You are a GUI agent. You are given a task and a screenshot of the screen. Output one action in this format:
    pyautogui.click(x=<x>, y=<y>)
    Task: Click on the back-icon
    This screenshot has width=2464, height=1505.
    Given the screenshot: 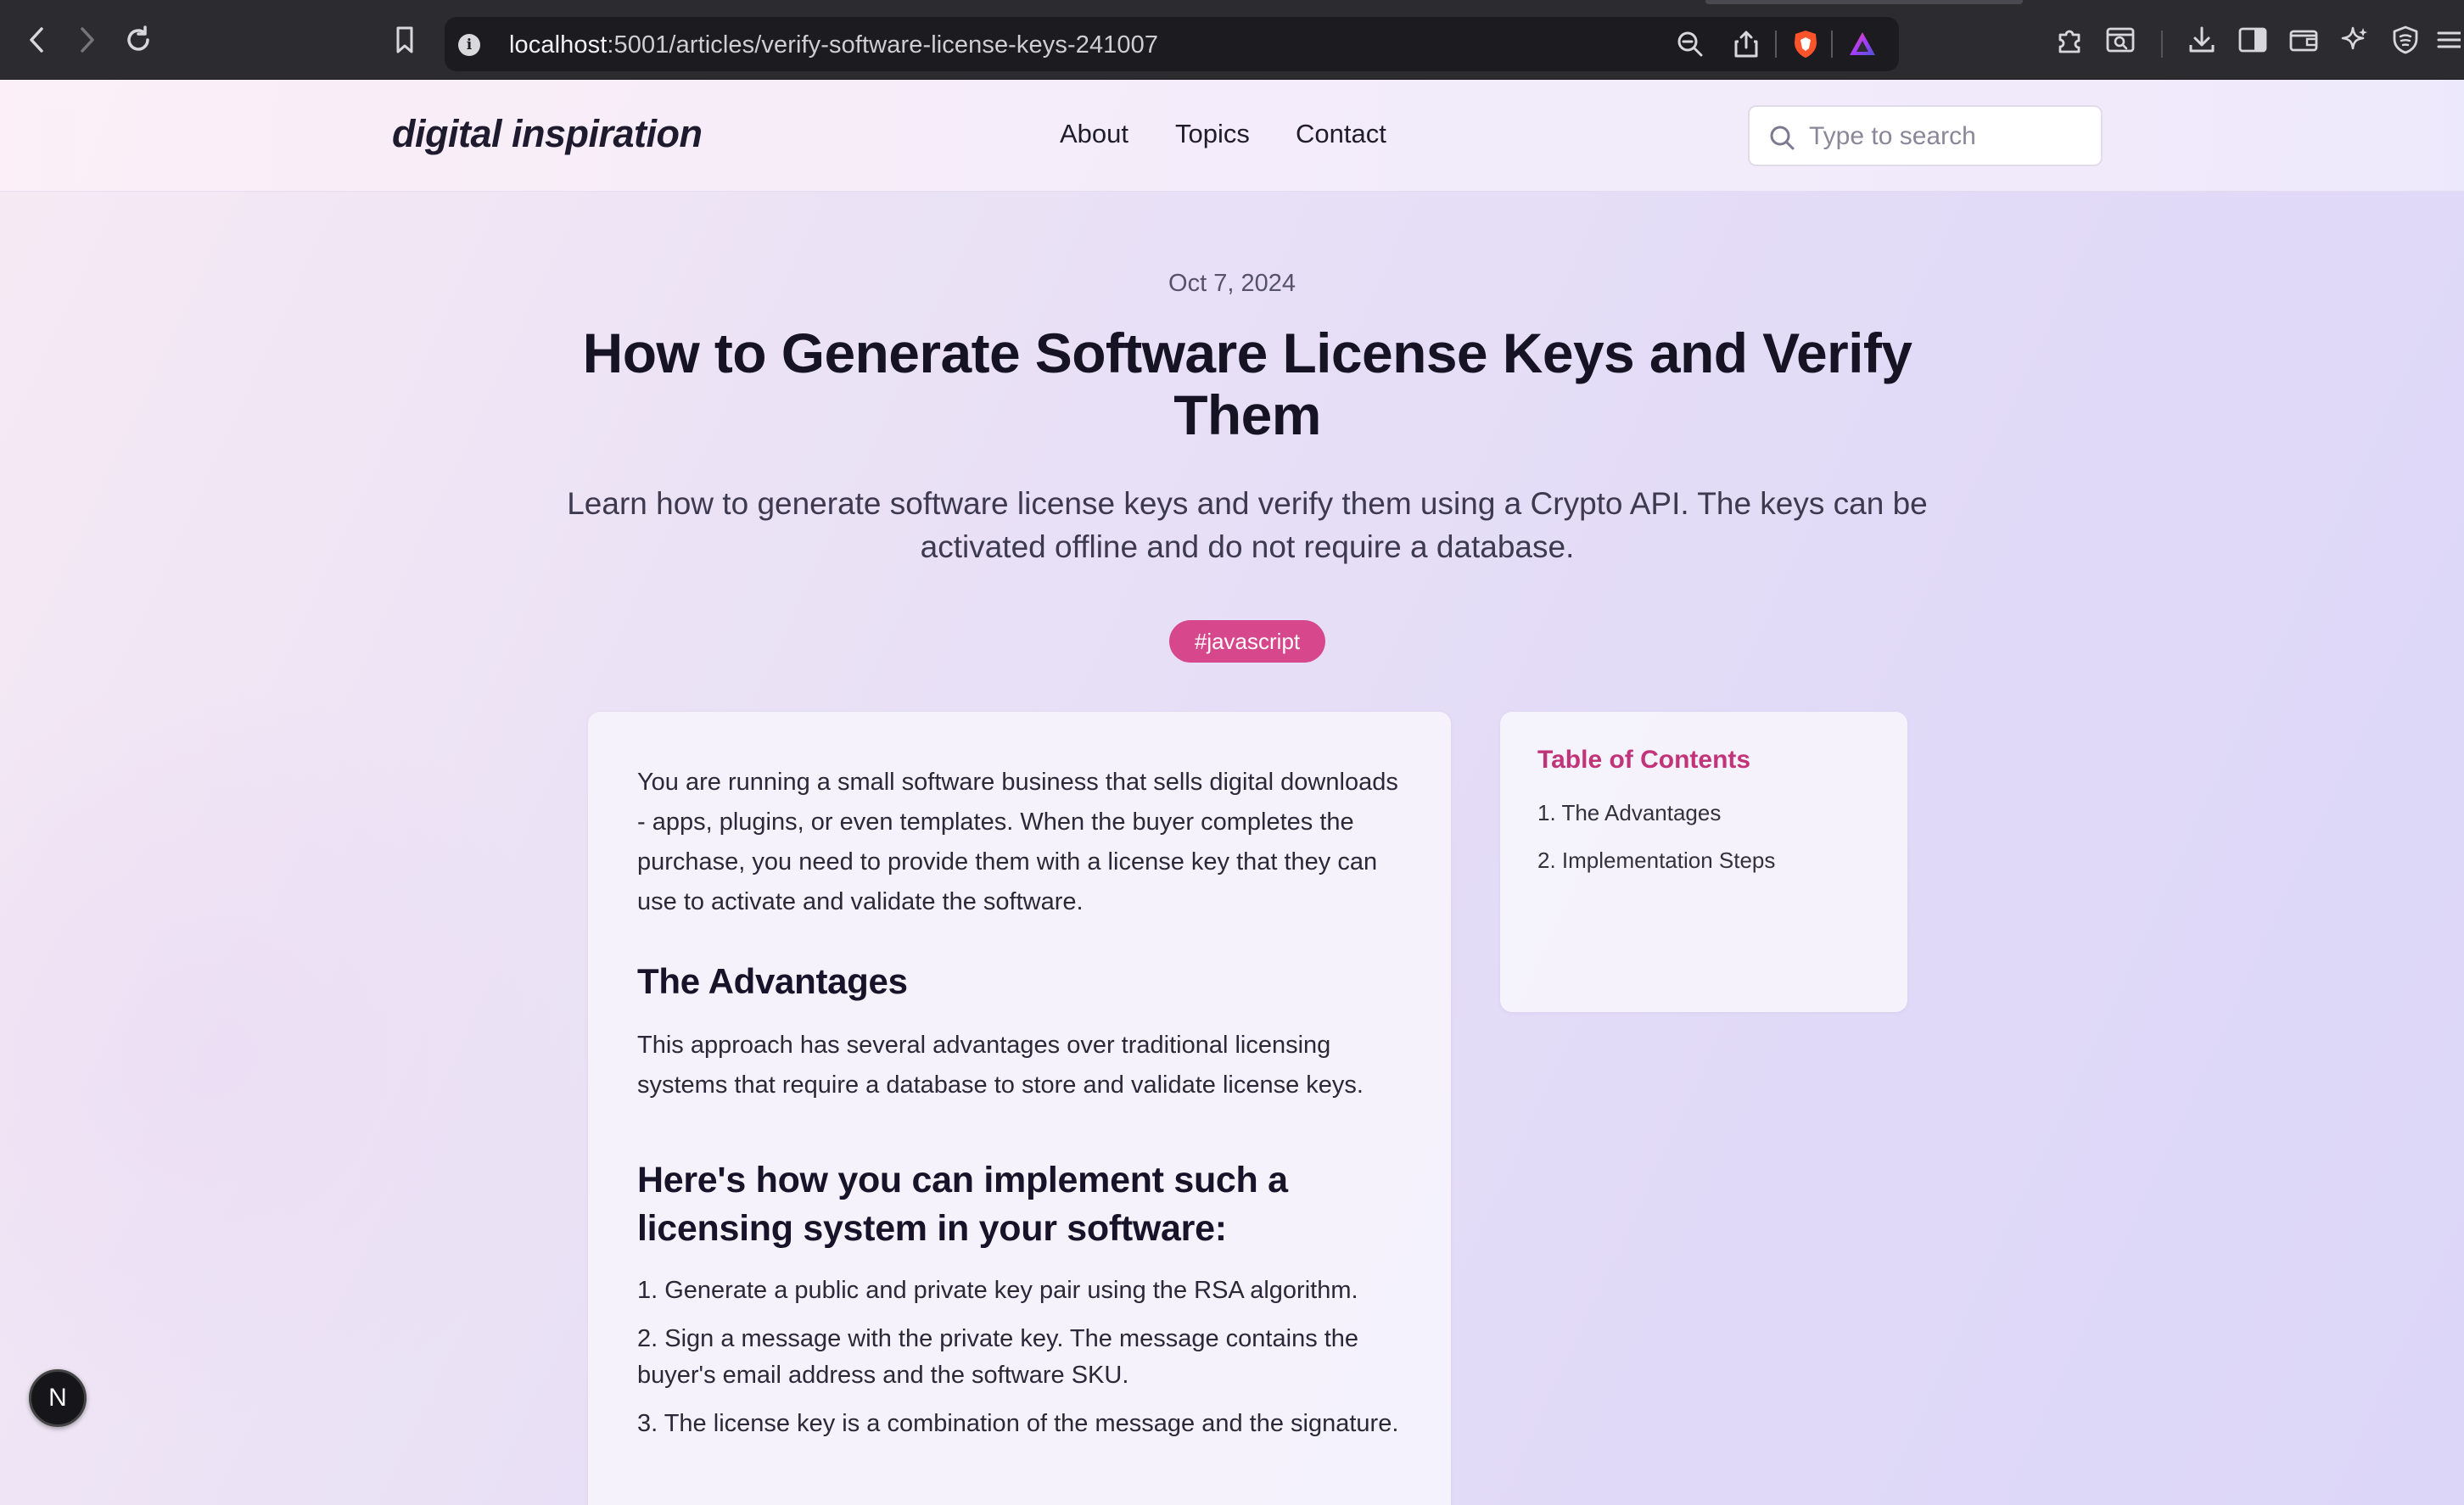 What is the action you would take?
    pyautogui.click(x=37, y=40)
    